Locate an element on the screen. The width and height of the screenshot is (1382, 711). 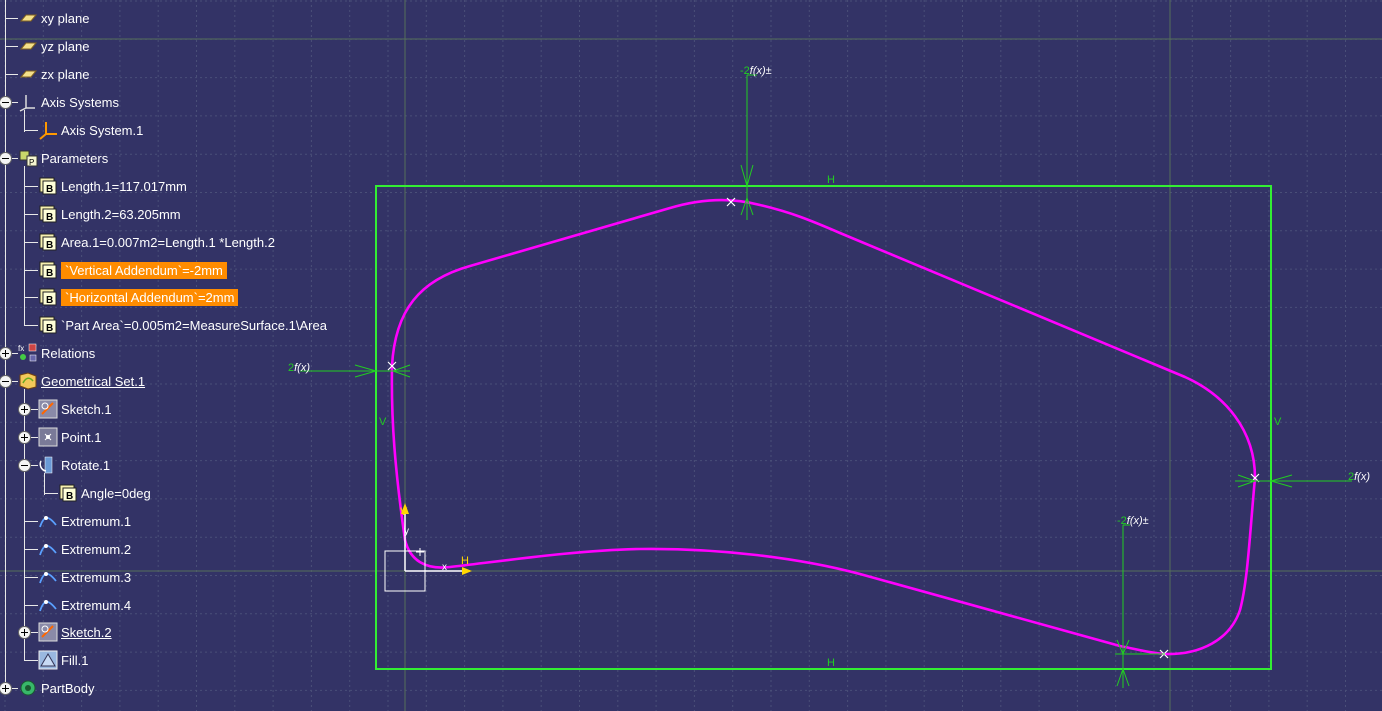
dim-top-label: -2f(x)± is located at coordinates (756, 71).